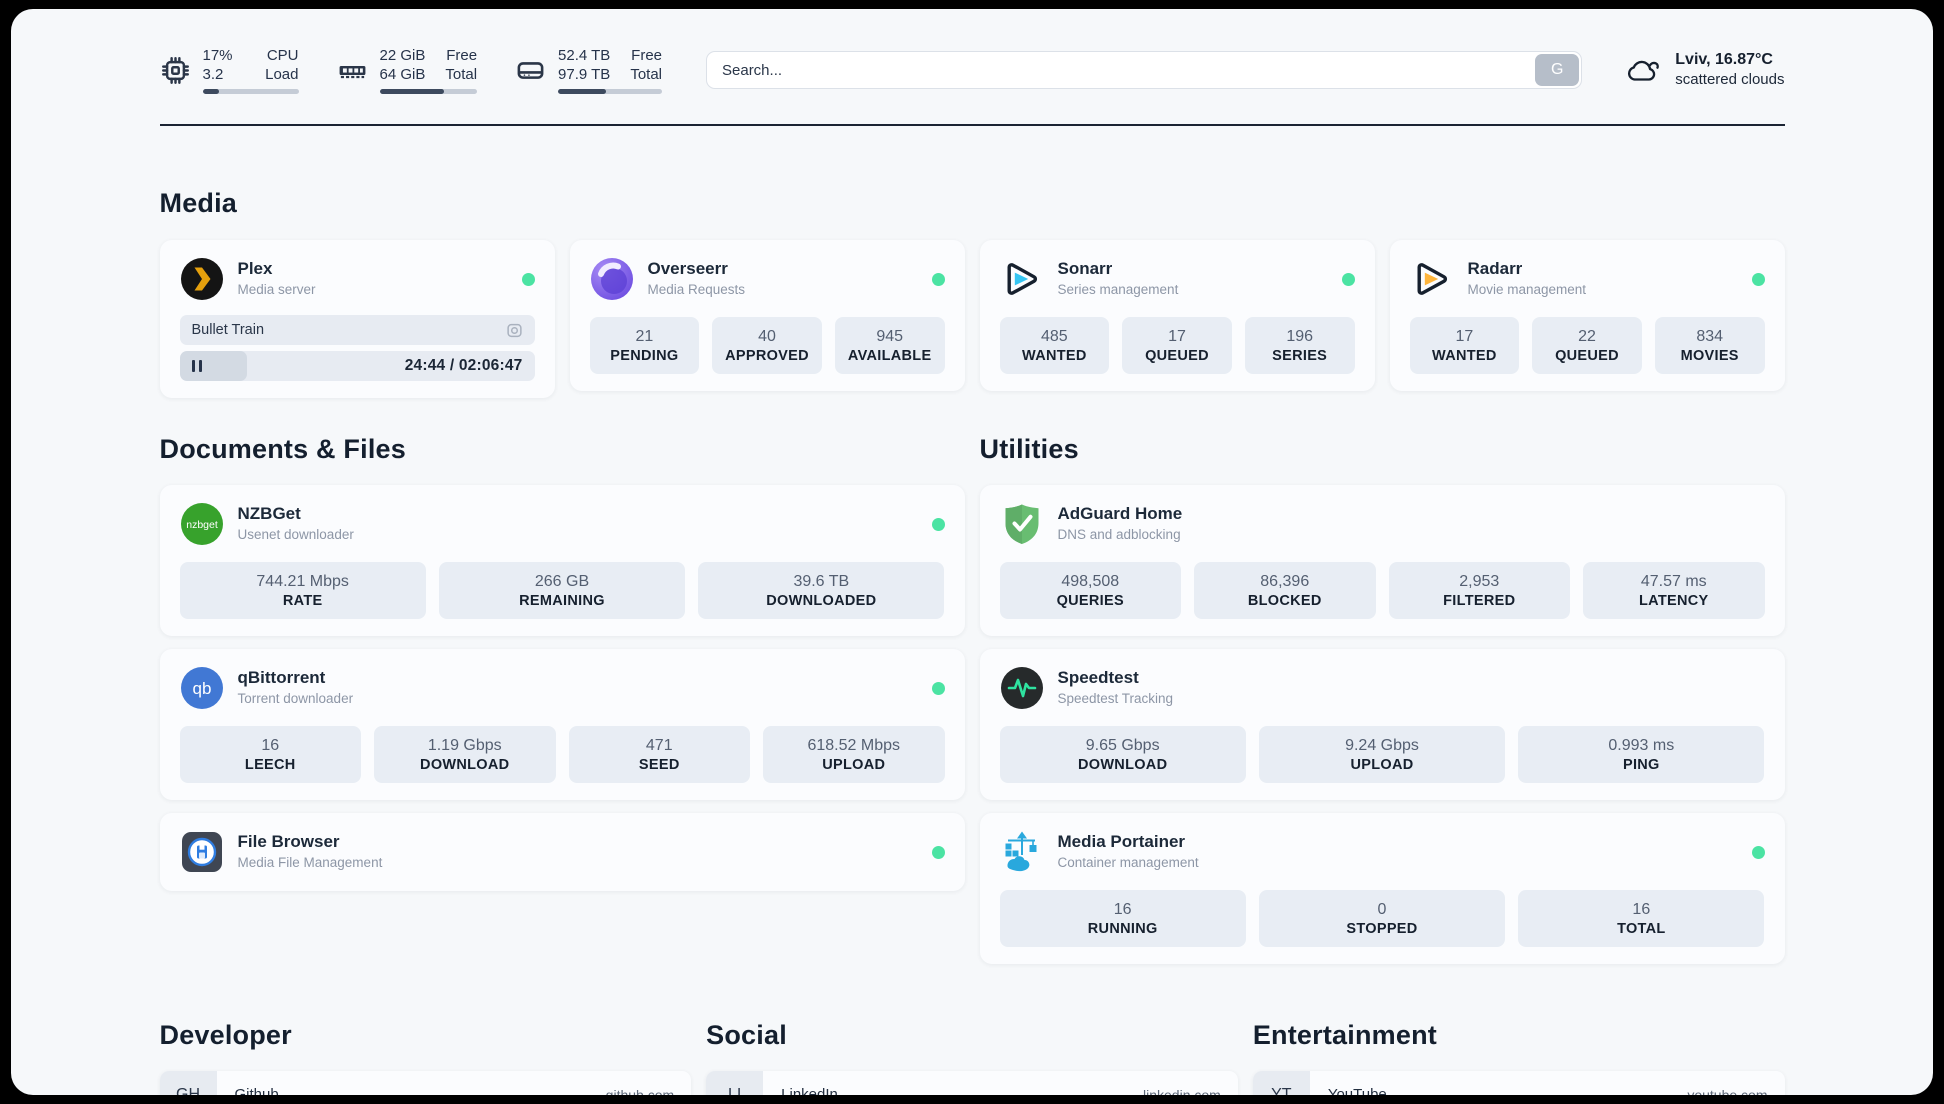  Describe the element at coordinates (1432, 279) in the screenshot. I see `radarr-icon` at that location.